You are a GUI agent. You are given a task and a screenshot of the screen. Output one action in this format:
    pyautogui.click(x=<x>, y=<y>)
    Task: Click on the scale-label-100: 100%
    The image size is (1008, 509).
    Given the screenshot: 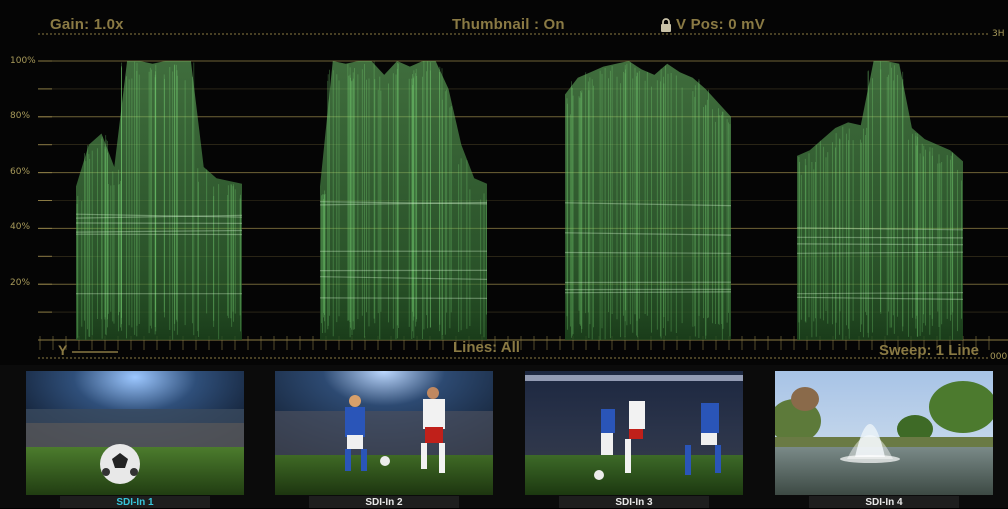 What is the action you would take?
    pyautogui.click(x=23, y=61)
    